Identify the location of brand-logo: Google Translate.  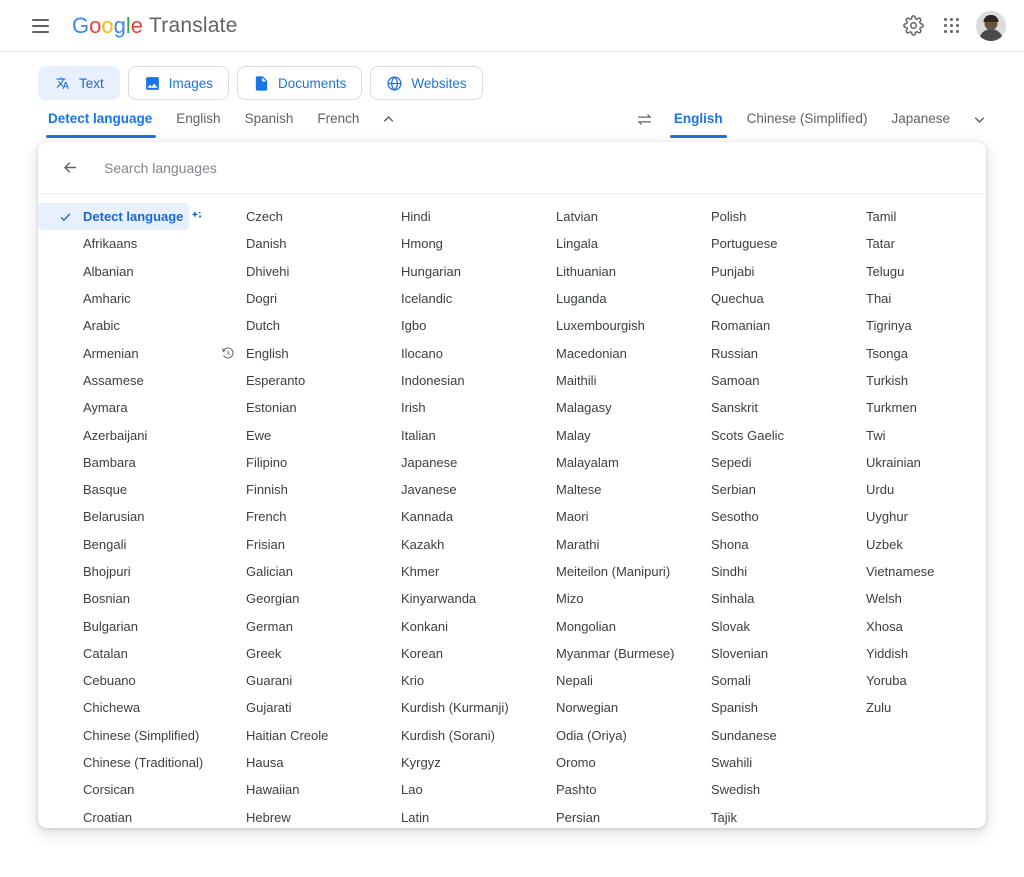
(155, 26).